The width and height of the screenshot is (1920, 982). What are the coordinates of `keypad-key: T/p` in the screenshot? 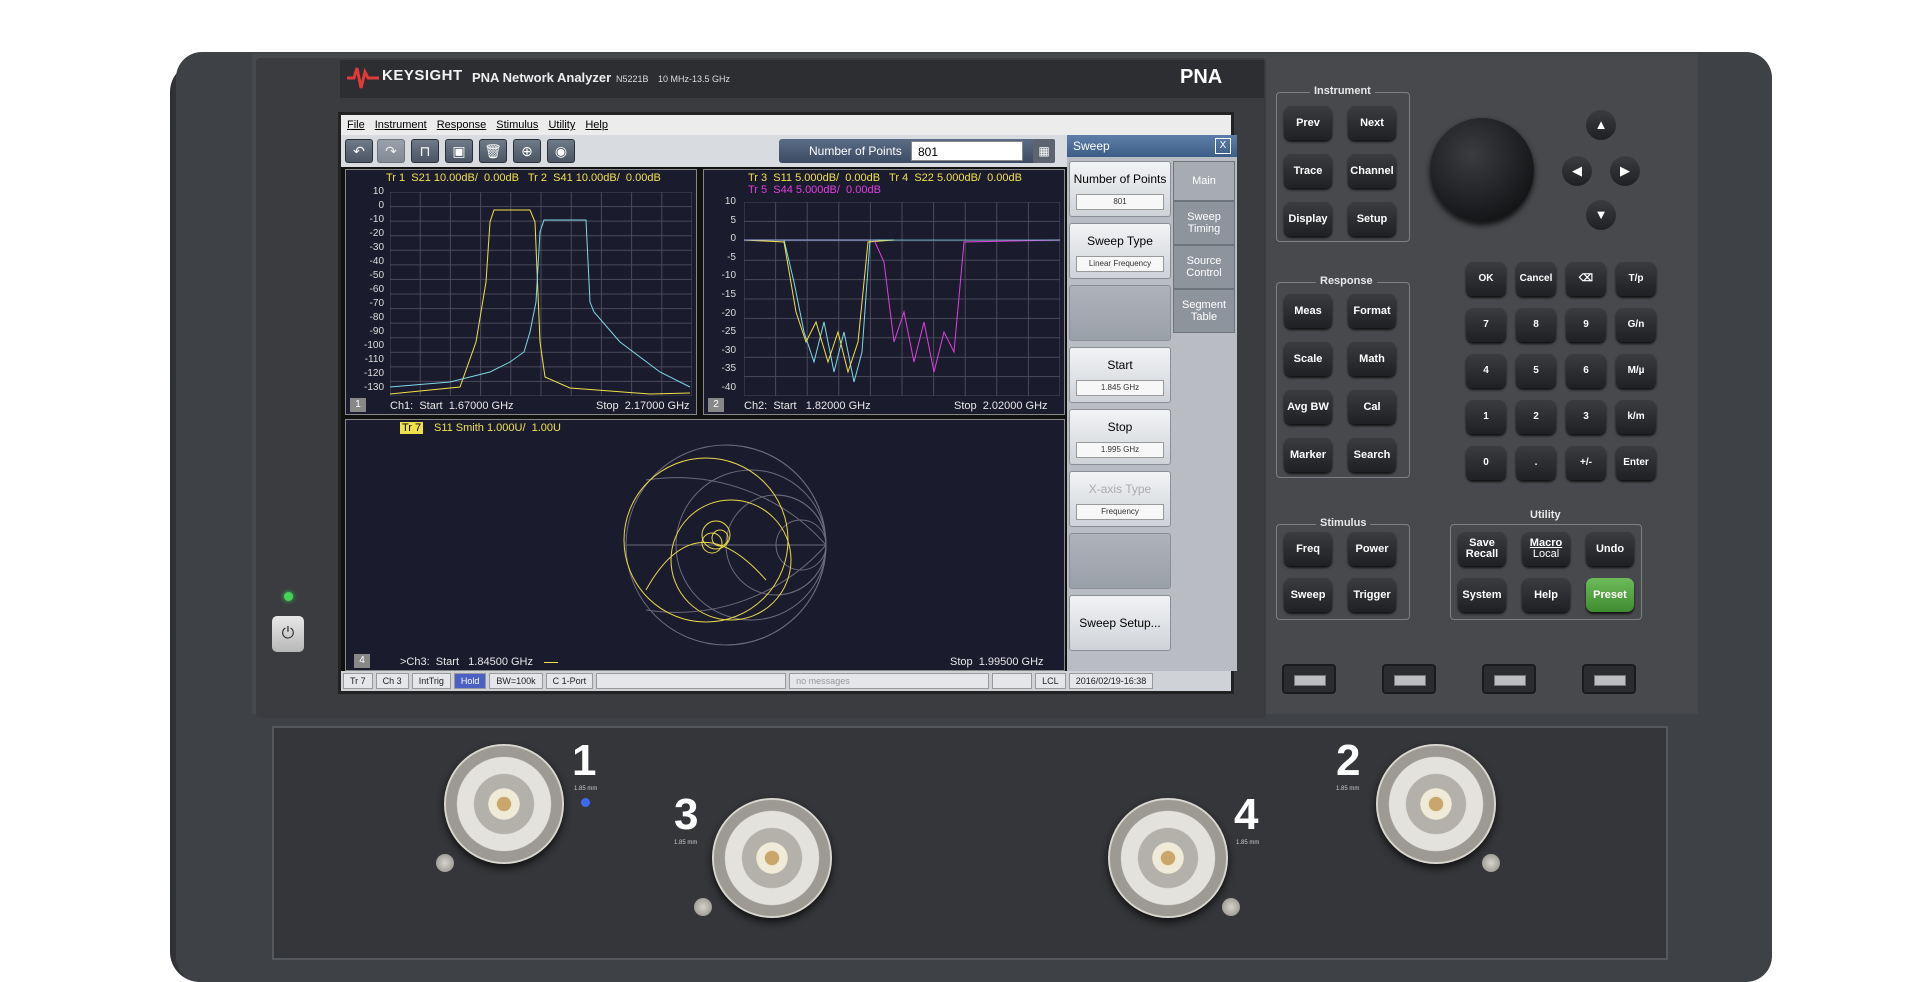 It's located at (1636, 279).